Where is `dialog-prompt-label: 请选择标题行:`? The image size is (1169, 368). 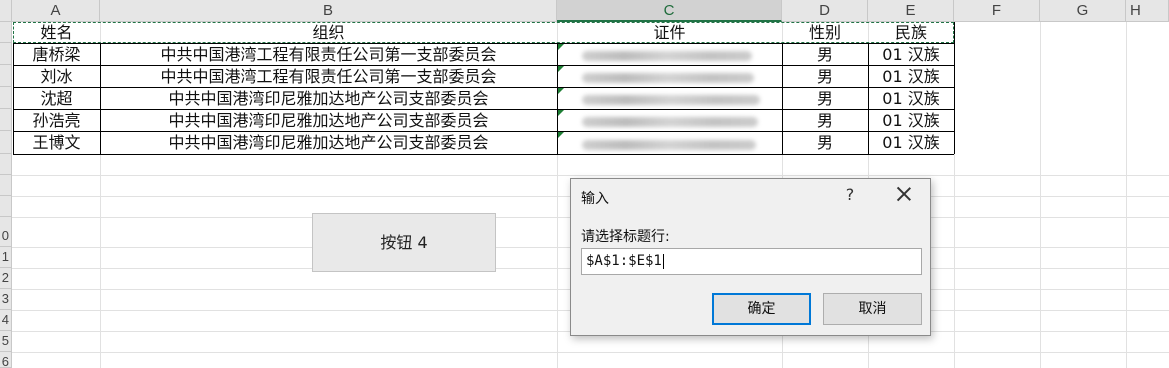
dialog-prompt-label: 请选择标题行: is located at coordinates (625, 237).